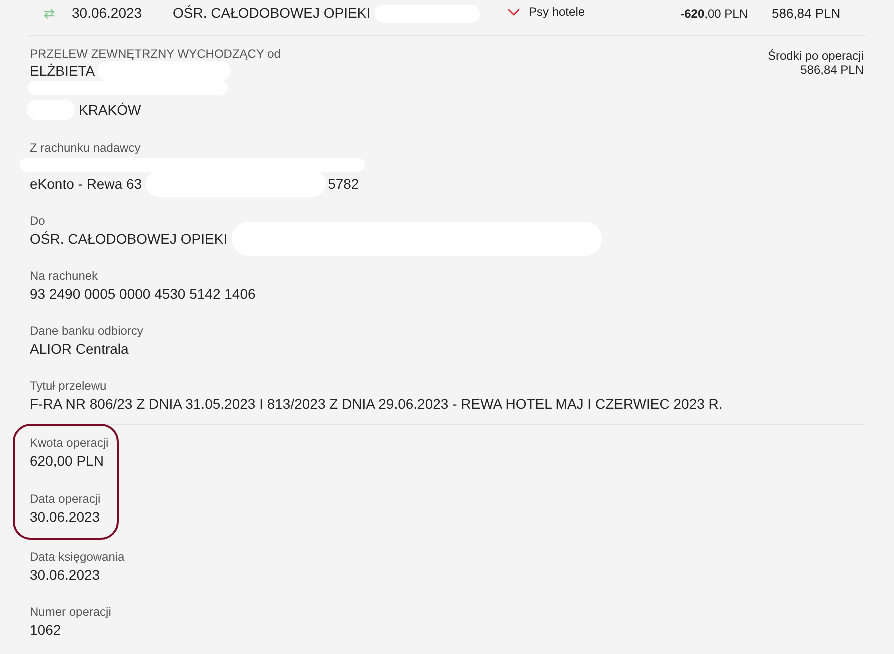  Describe the element at coordinates (344, 184) in the screenshot. I see `field-value: 5782` at that location.